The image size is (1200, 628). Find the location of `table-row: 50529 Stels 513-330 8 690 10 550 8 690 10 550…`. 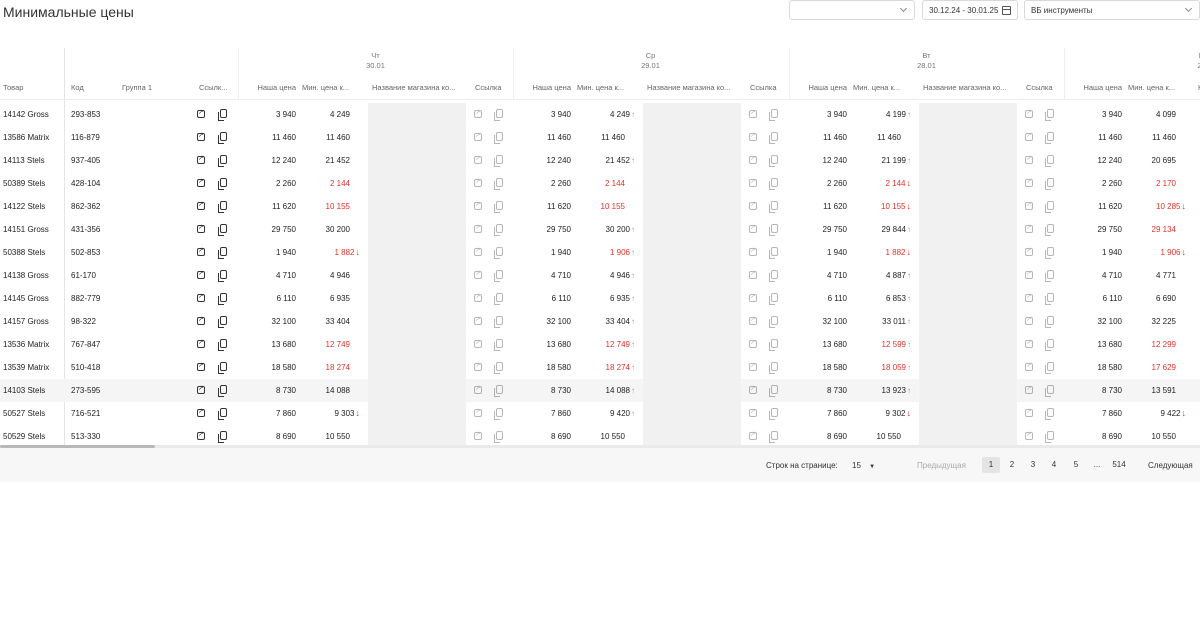

table-row: 50529 Stels 513-330 8 690 10 550 8 690 10 550… is located at coordinates (600, 435).